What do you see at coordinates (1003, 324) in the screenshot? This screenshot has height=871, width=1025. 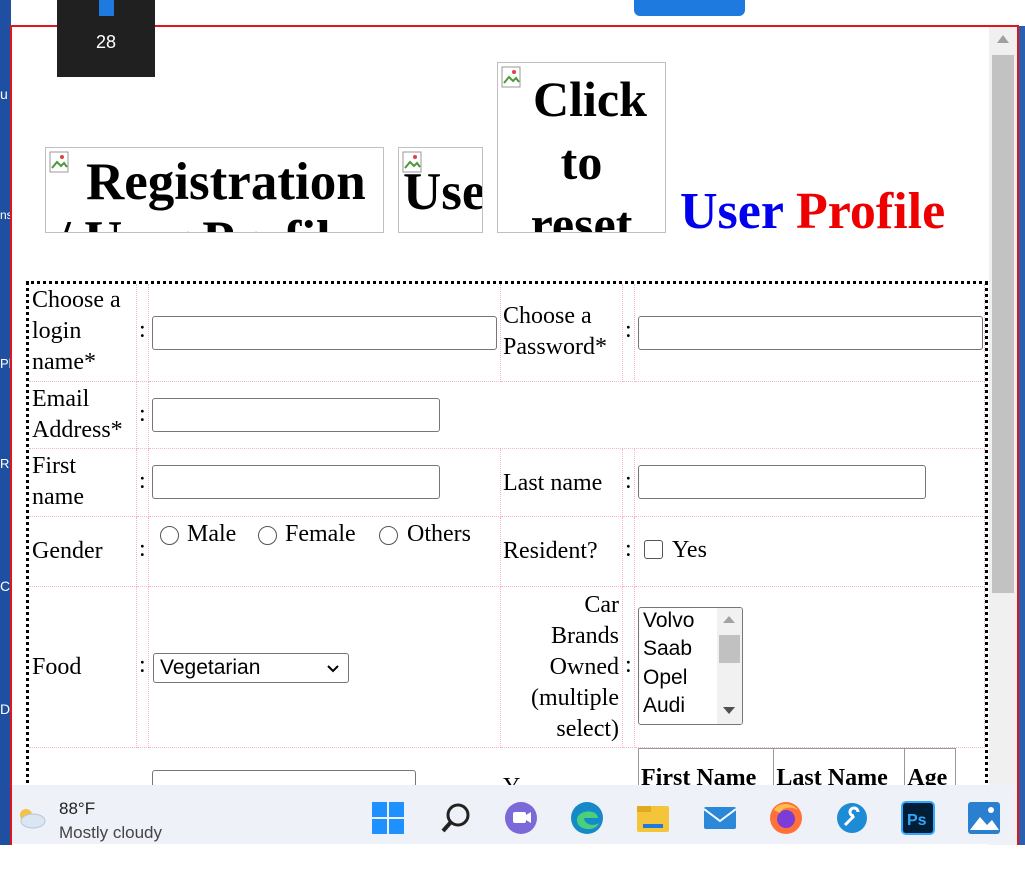 I see `scrollbar-thumb` at bounding box center [1003, 324].